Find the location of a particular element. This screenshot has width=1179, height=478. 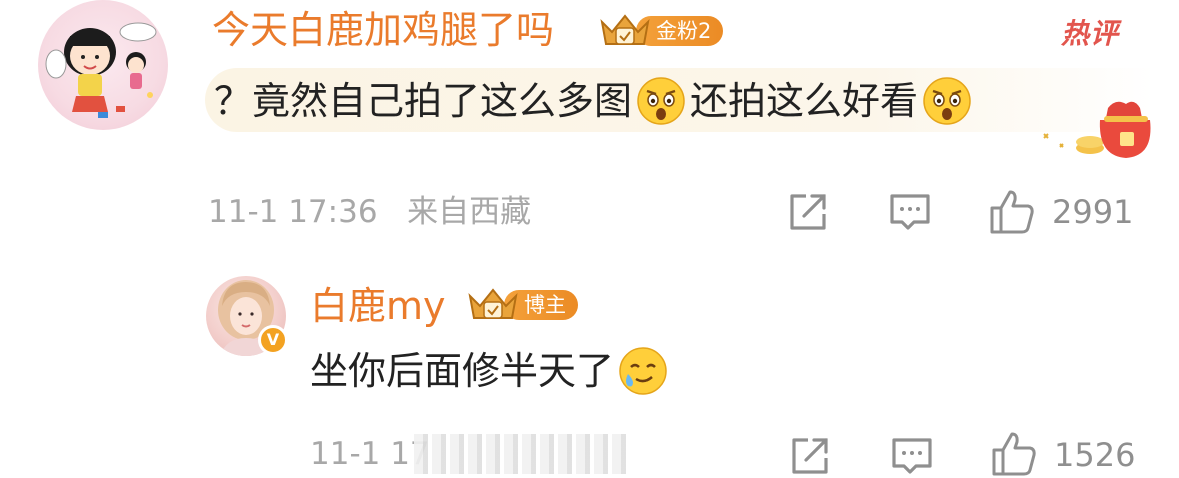

lucky-bag-decoration-icon is located at coordinates (1097, 129).